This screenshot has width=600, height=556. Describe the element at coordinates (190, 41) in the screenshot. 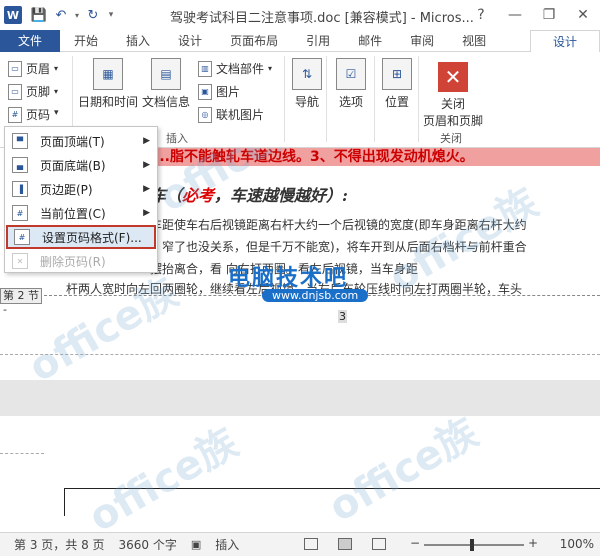

I see `tab-design: 设计` at that location.